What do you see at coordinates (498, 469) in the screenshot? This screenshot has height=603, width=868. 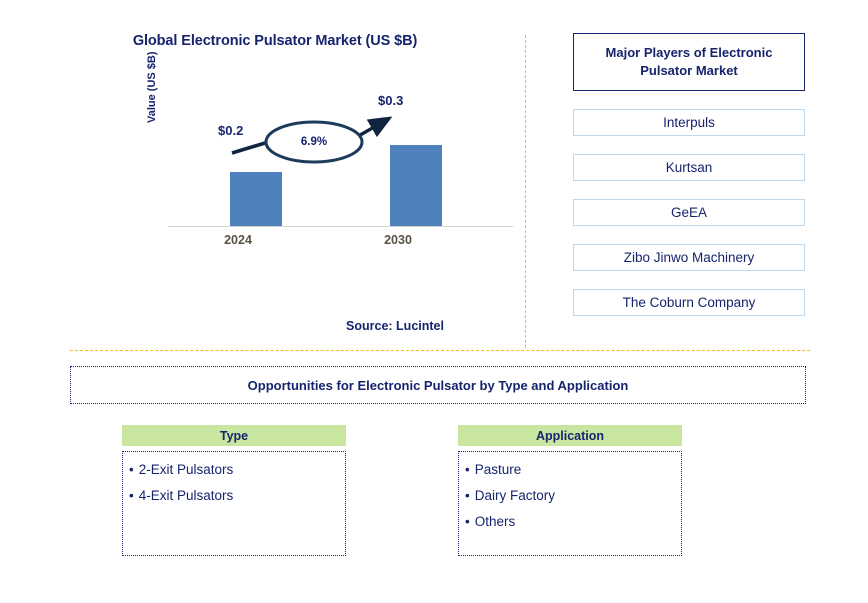 I see `list-item-label: Pasture` at bounding box center [498, 469].